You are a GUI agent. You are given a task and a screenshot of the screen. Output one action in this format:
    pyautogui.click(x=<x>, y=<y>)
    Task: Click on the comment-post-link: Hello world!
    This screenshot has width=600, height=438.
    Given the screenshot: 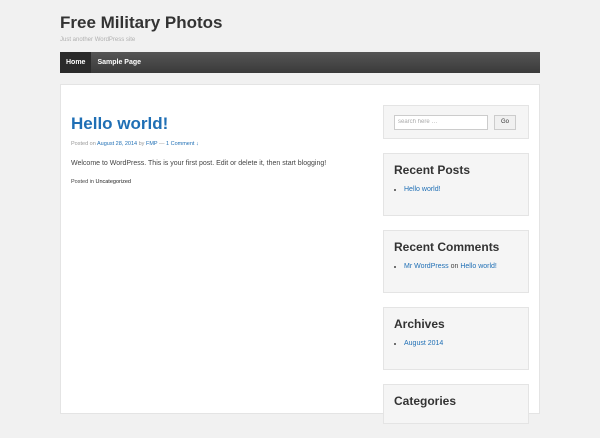 What is the action you would take?
    pyautogui.click(x=478, y=266)
    